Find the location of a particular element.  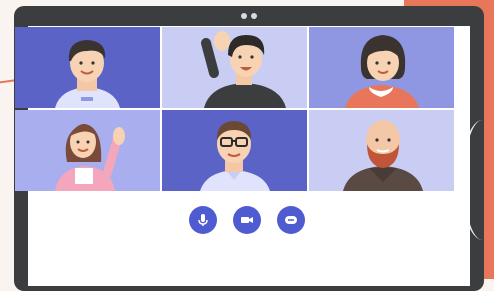

participant-man-blue-shirt-icon is located at coordinates (87, 67).